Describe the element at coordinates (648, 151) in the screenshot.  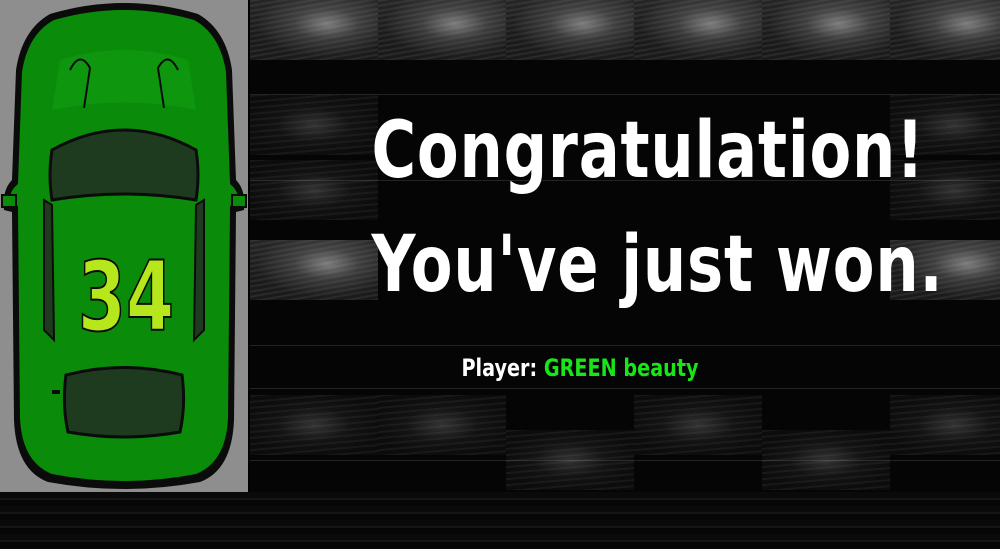
I see `congratulation-heading: Congratulation!` at that location.